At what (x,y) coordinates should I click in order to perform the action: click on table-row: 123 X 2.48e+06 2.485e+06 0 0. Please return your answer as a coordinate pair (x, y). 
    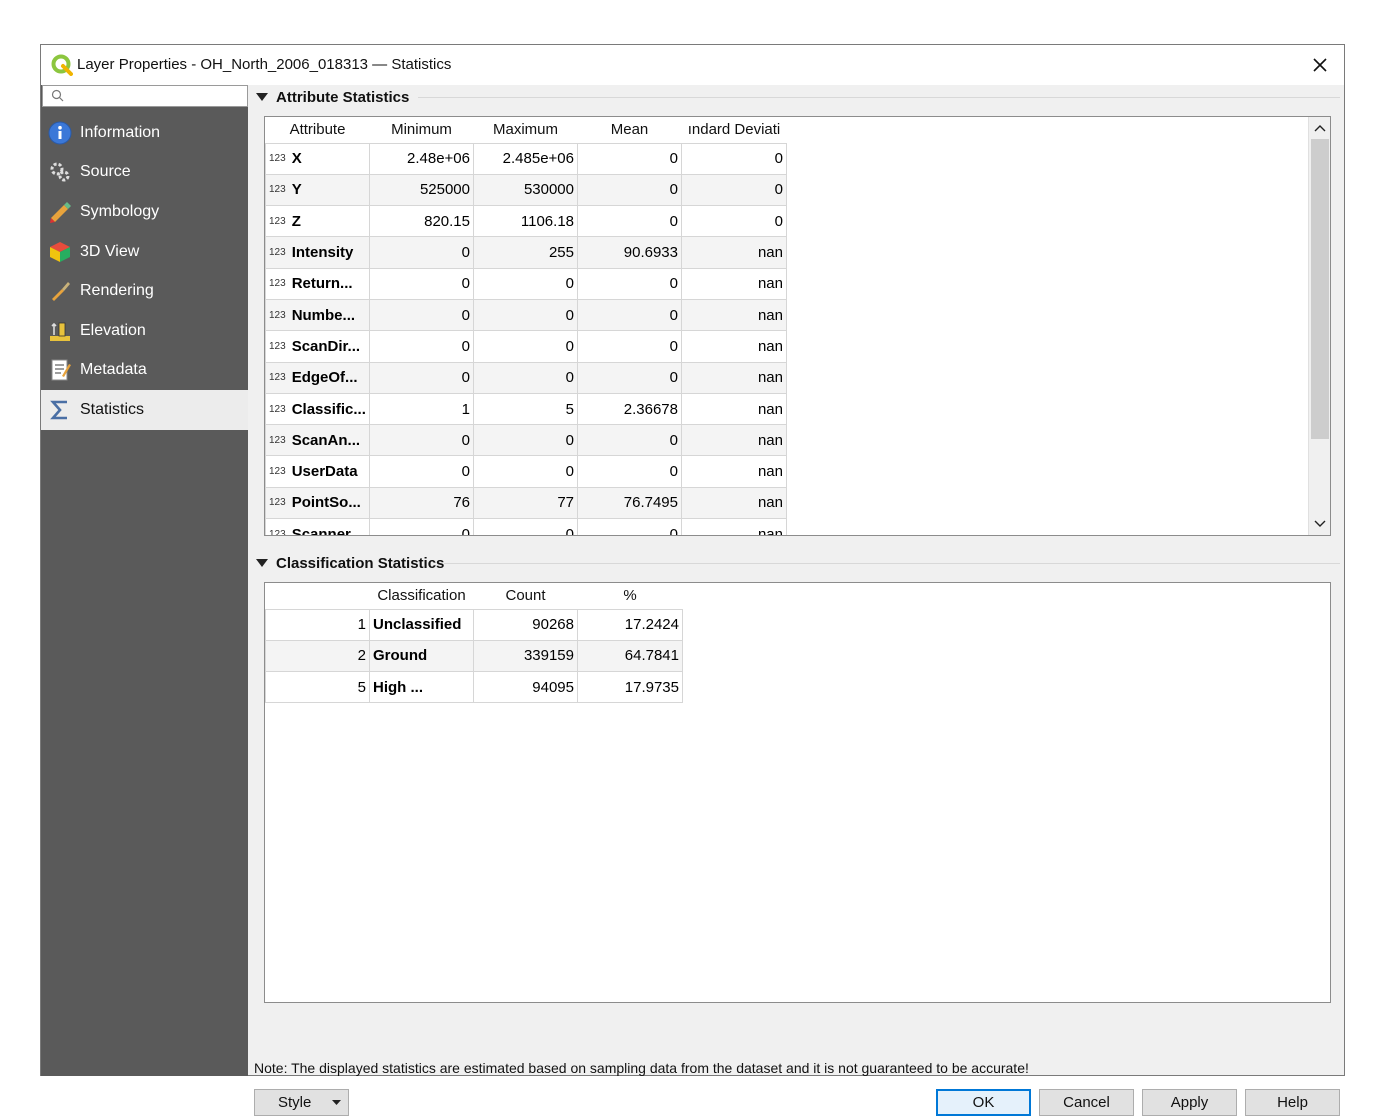
    Looking at the image, I should click on (526, 158).